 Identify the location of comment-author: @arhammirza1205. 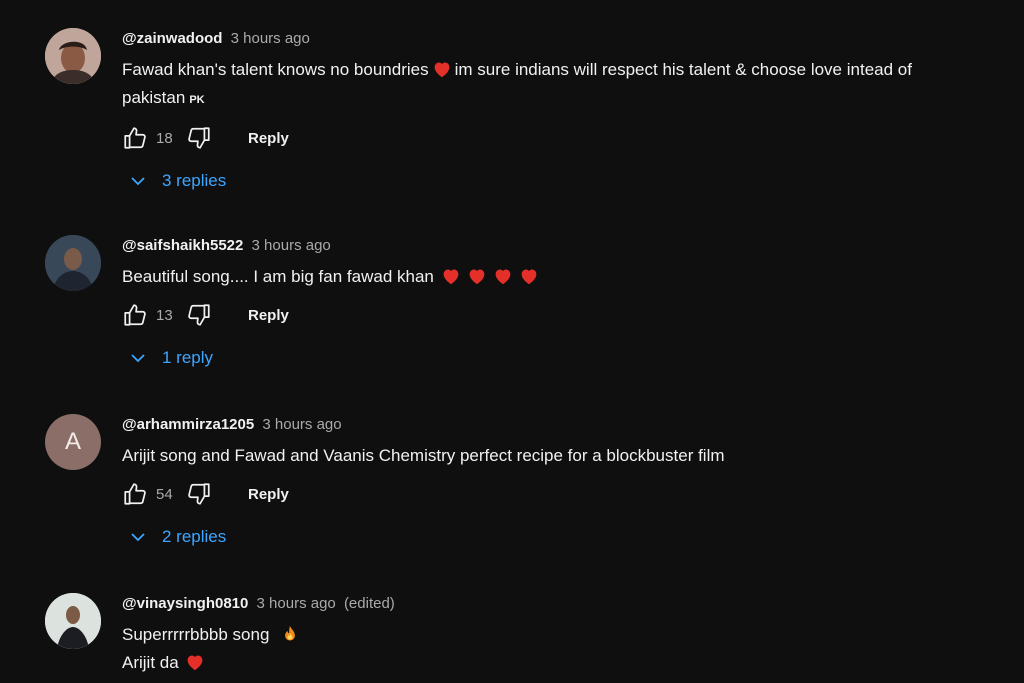
(188, 424).